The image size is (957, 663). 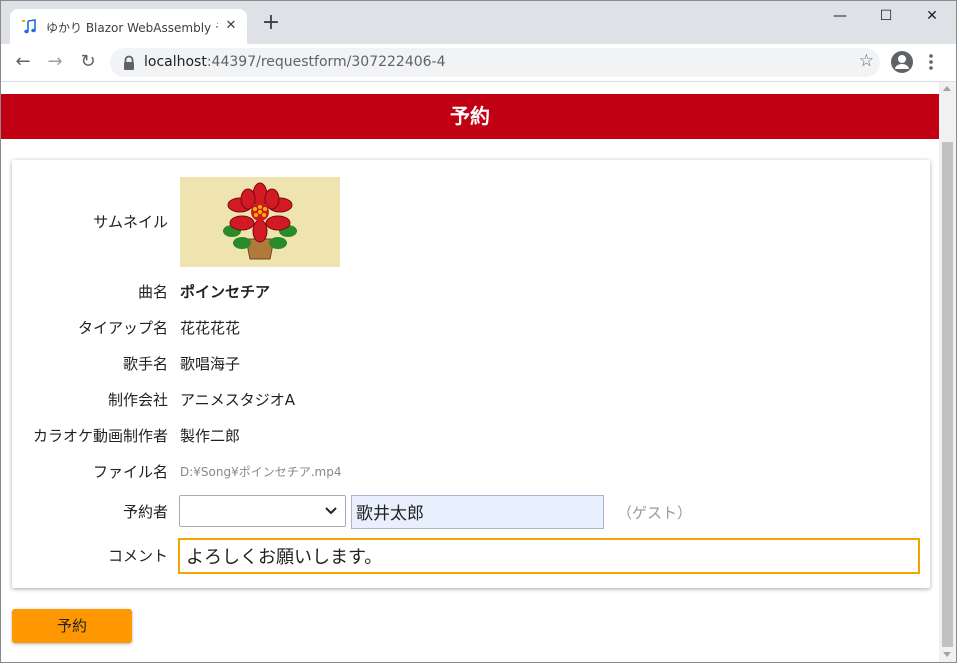 I want to click on maker-value: 製作二郎, so click(x=210, y=436).